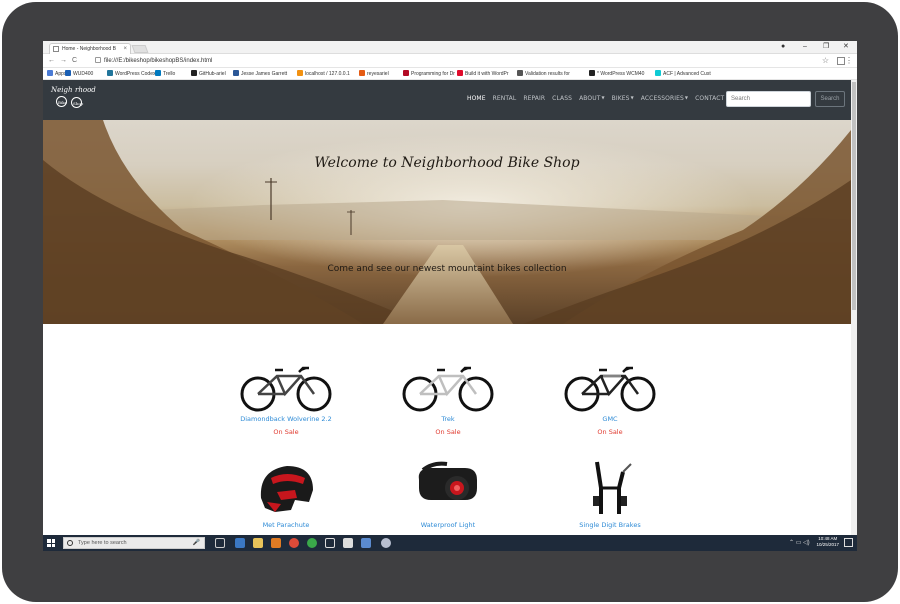 The image size is (900, 604). What do you see at coordinates (849, 61) in the screenshot?
I see `browser-menu-icon: ⋮` at bounding box center [849, 61].